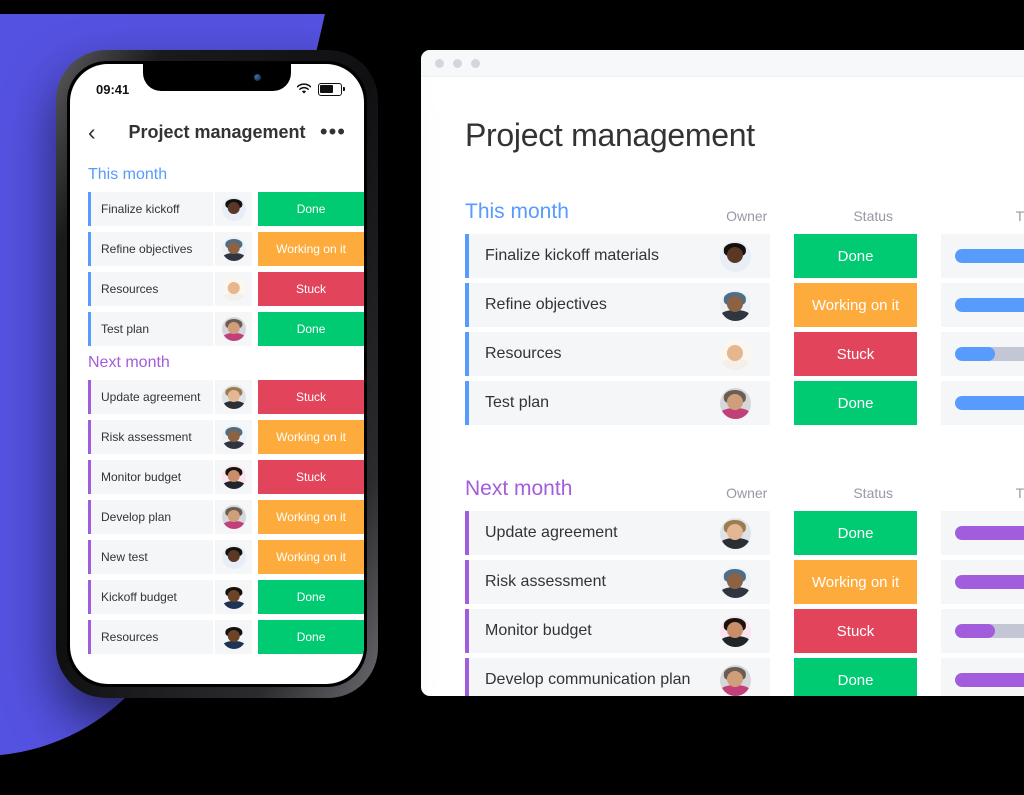 The height and width of the screenshot is (795, 1024). I want to click on phone-task-name: Refine objectives, so click(151, 249).